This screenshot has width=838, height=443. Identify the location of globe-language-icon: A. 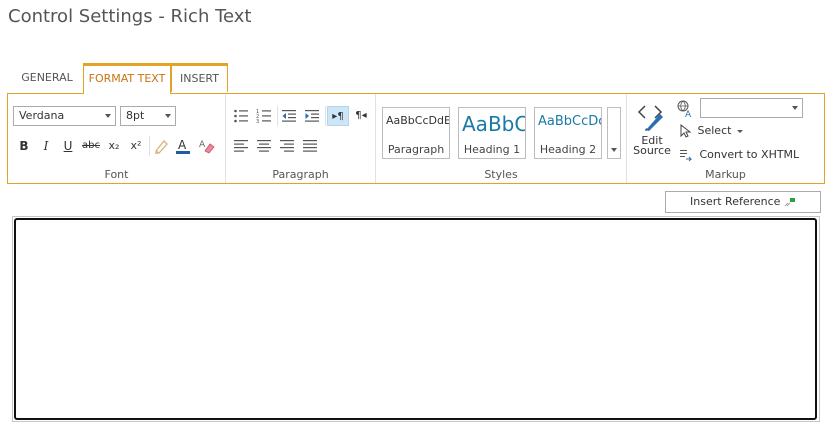
(684, 109).